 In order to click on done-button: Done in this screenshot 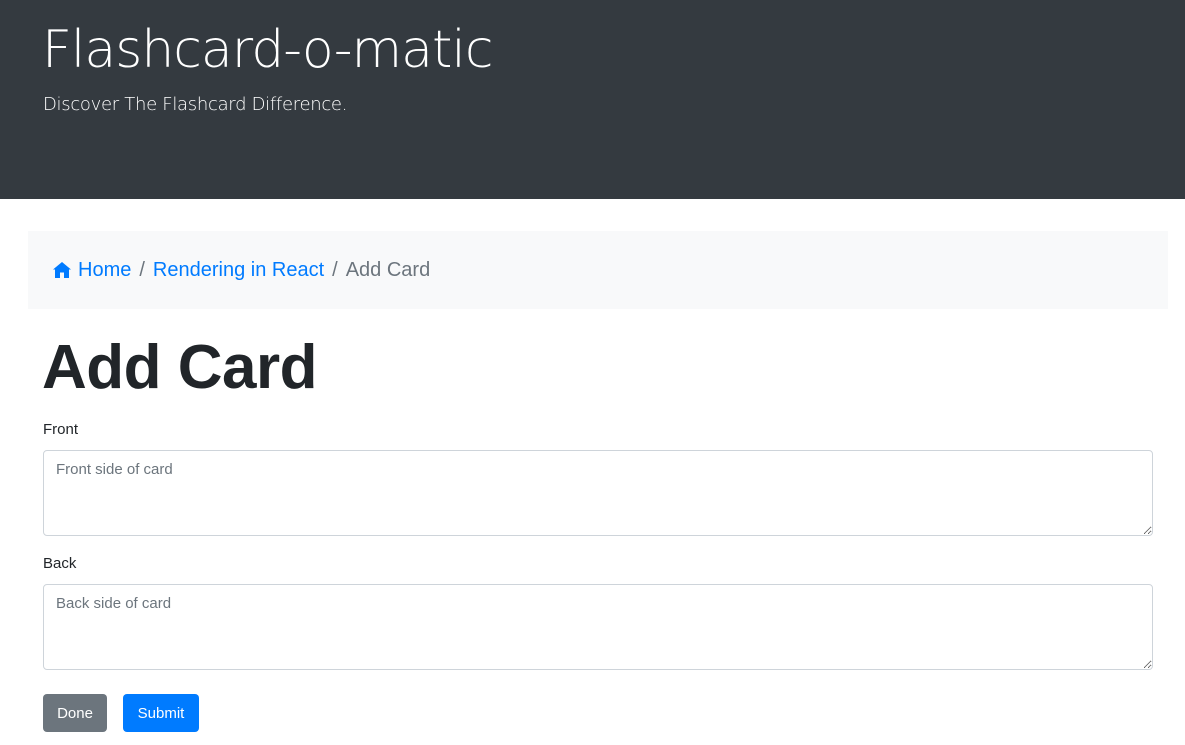, I will do `click(75, 713)`.